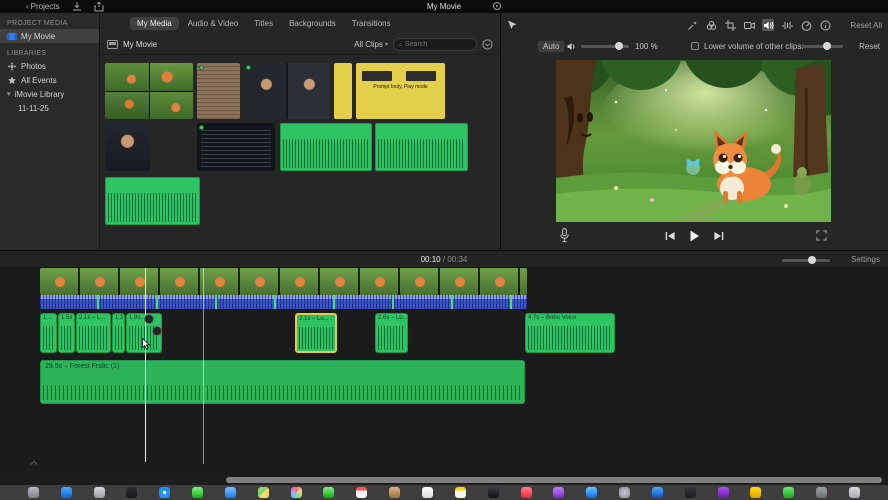 This screenshot has height=500, width=888. I want to click on tab-transitions: Transitions, so click(371, 23).